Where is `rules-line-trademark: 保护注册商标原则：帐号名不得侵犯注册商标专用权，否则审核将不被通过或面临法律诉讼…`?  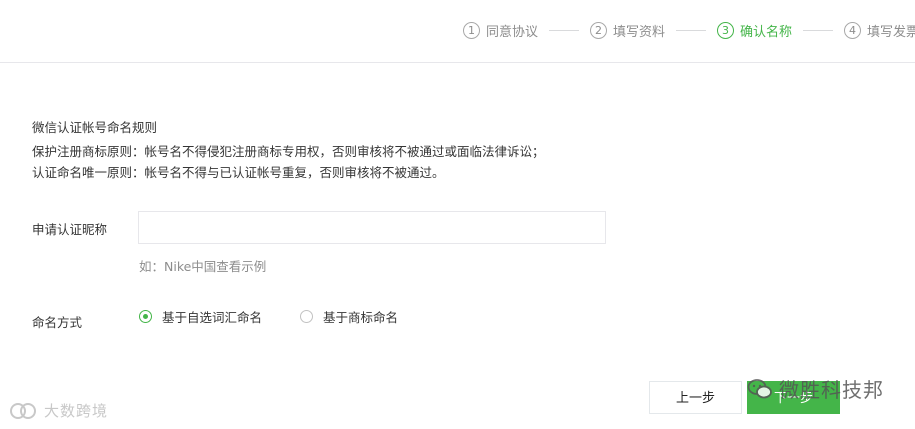
rules-line-trademark: 保护注册商标原则：帐号名不得侵犯注册商标专用权，否则审核将不被通过或面临法律诉讼… is located at coordinates (288, 151).